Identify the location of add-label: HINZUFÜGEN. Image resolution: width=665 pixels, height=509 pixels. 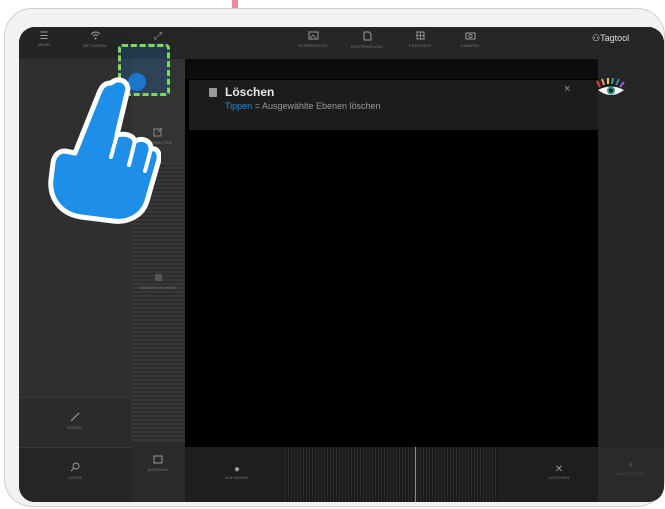
(631, 473).